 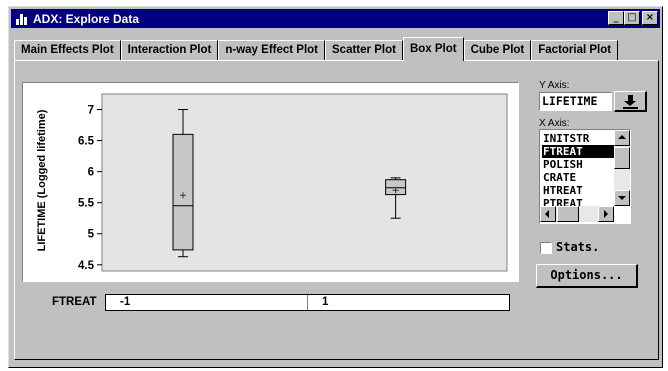 What do you see at coordinates (578, 151) in the screenshot?
I see `x-axis-option: FTREAT` at bounding box center [578, 151].